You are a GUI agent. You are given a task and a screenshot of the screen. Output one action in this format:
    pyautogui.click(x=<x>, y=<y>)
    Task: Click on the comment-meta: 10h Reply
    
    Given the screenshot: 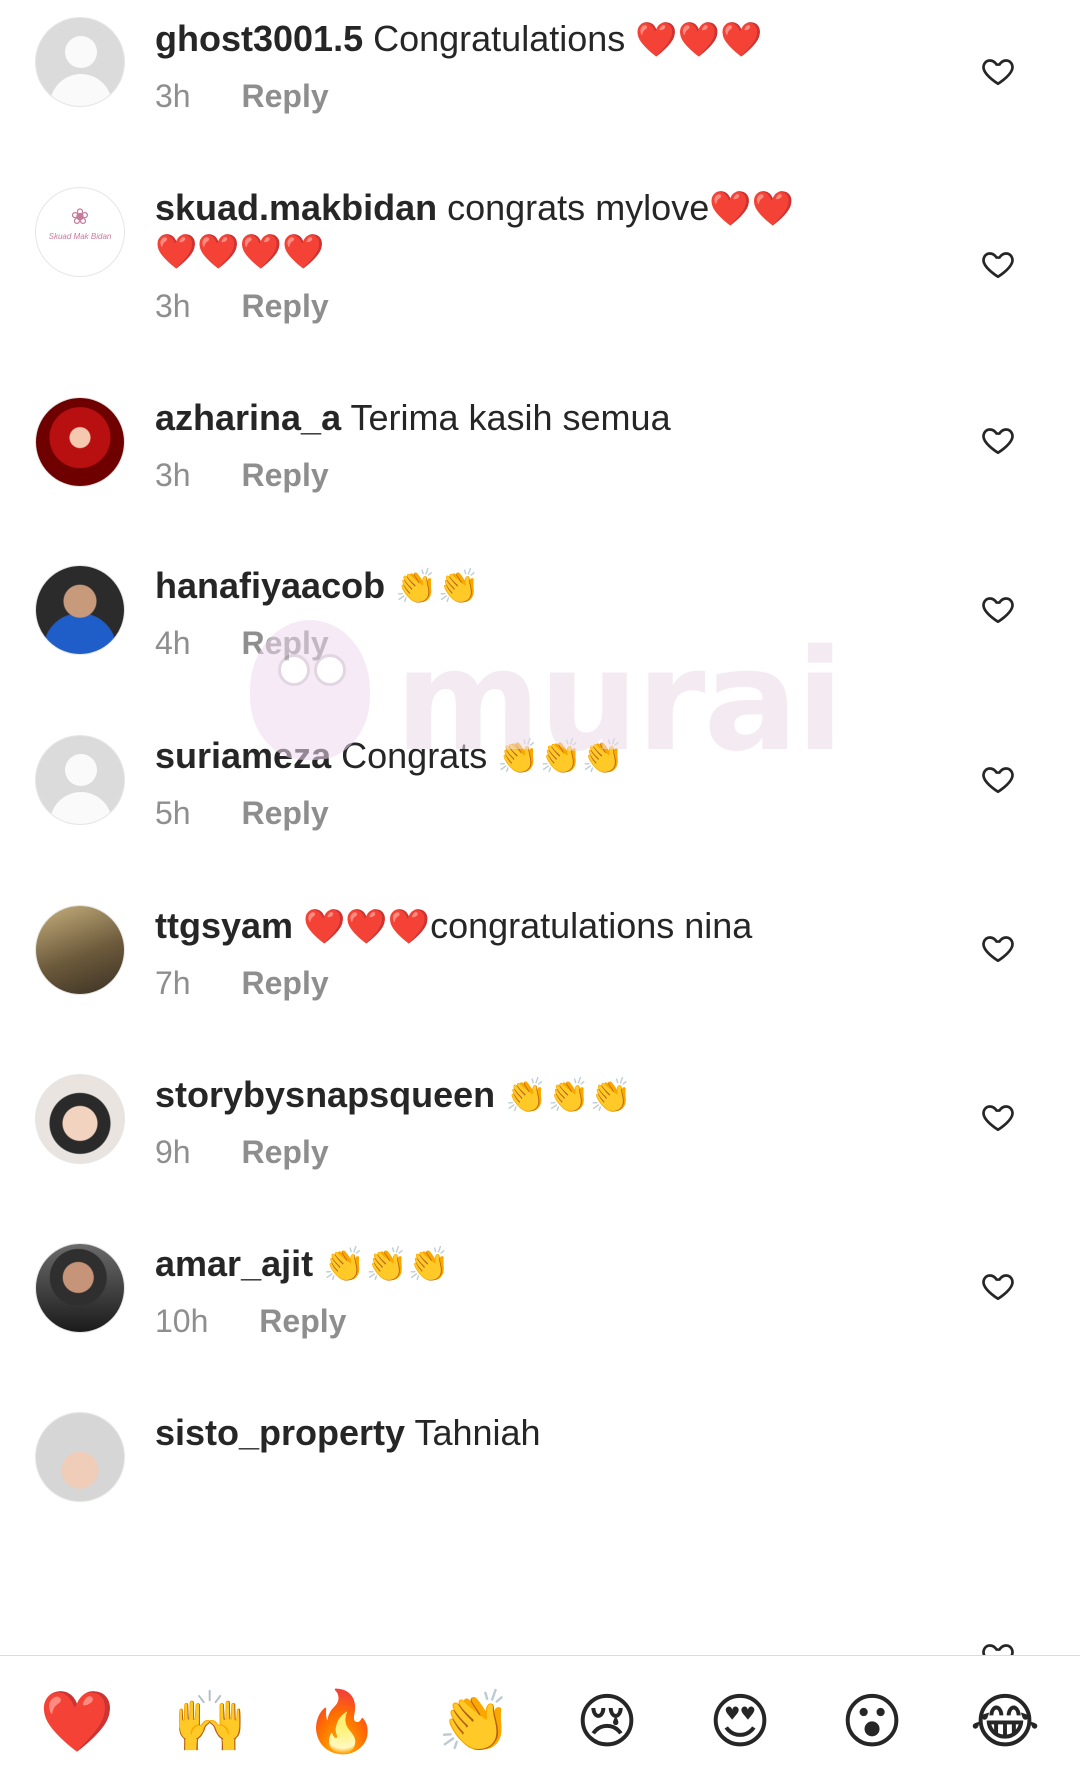 What is the action you would take?
    pyautogui.click(x=250, y=1321)
    